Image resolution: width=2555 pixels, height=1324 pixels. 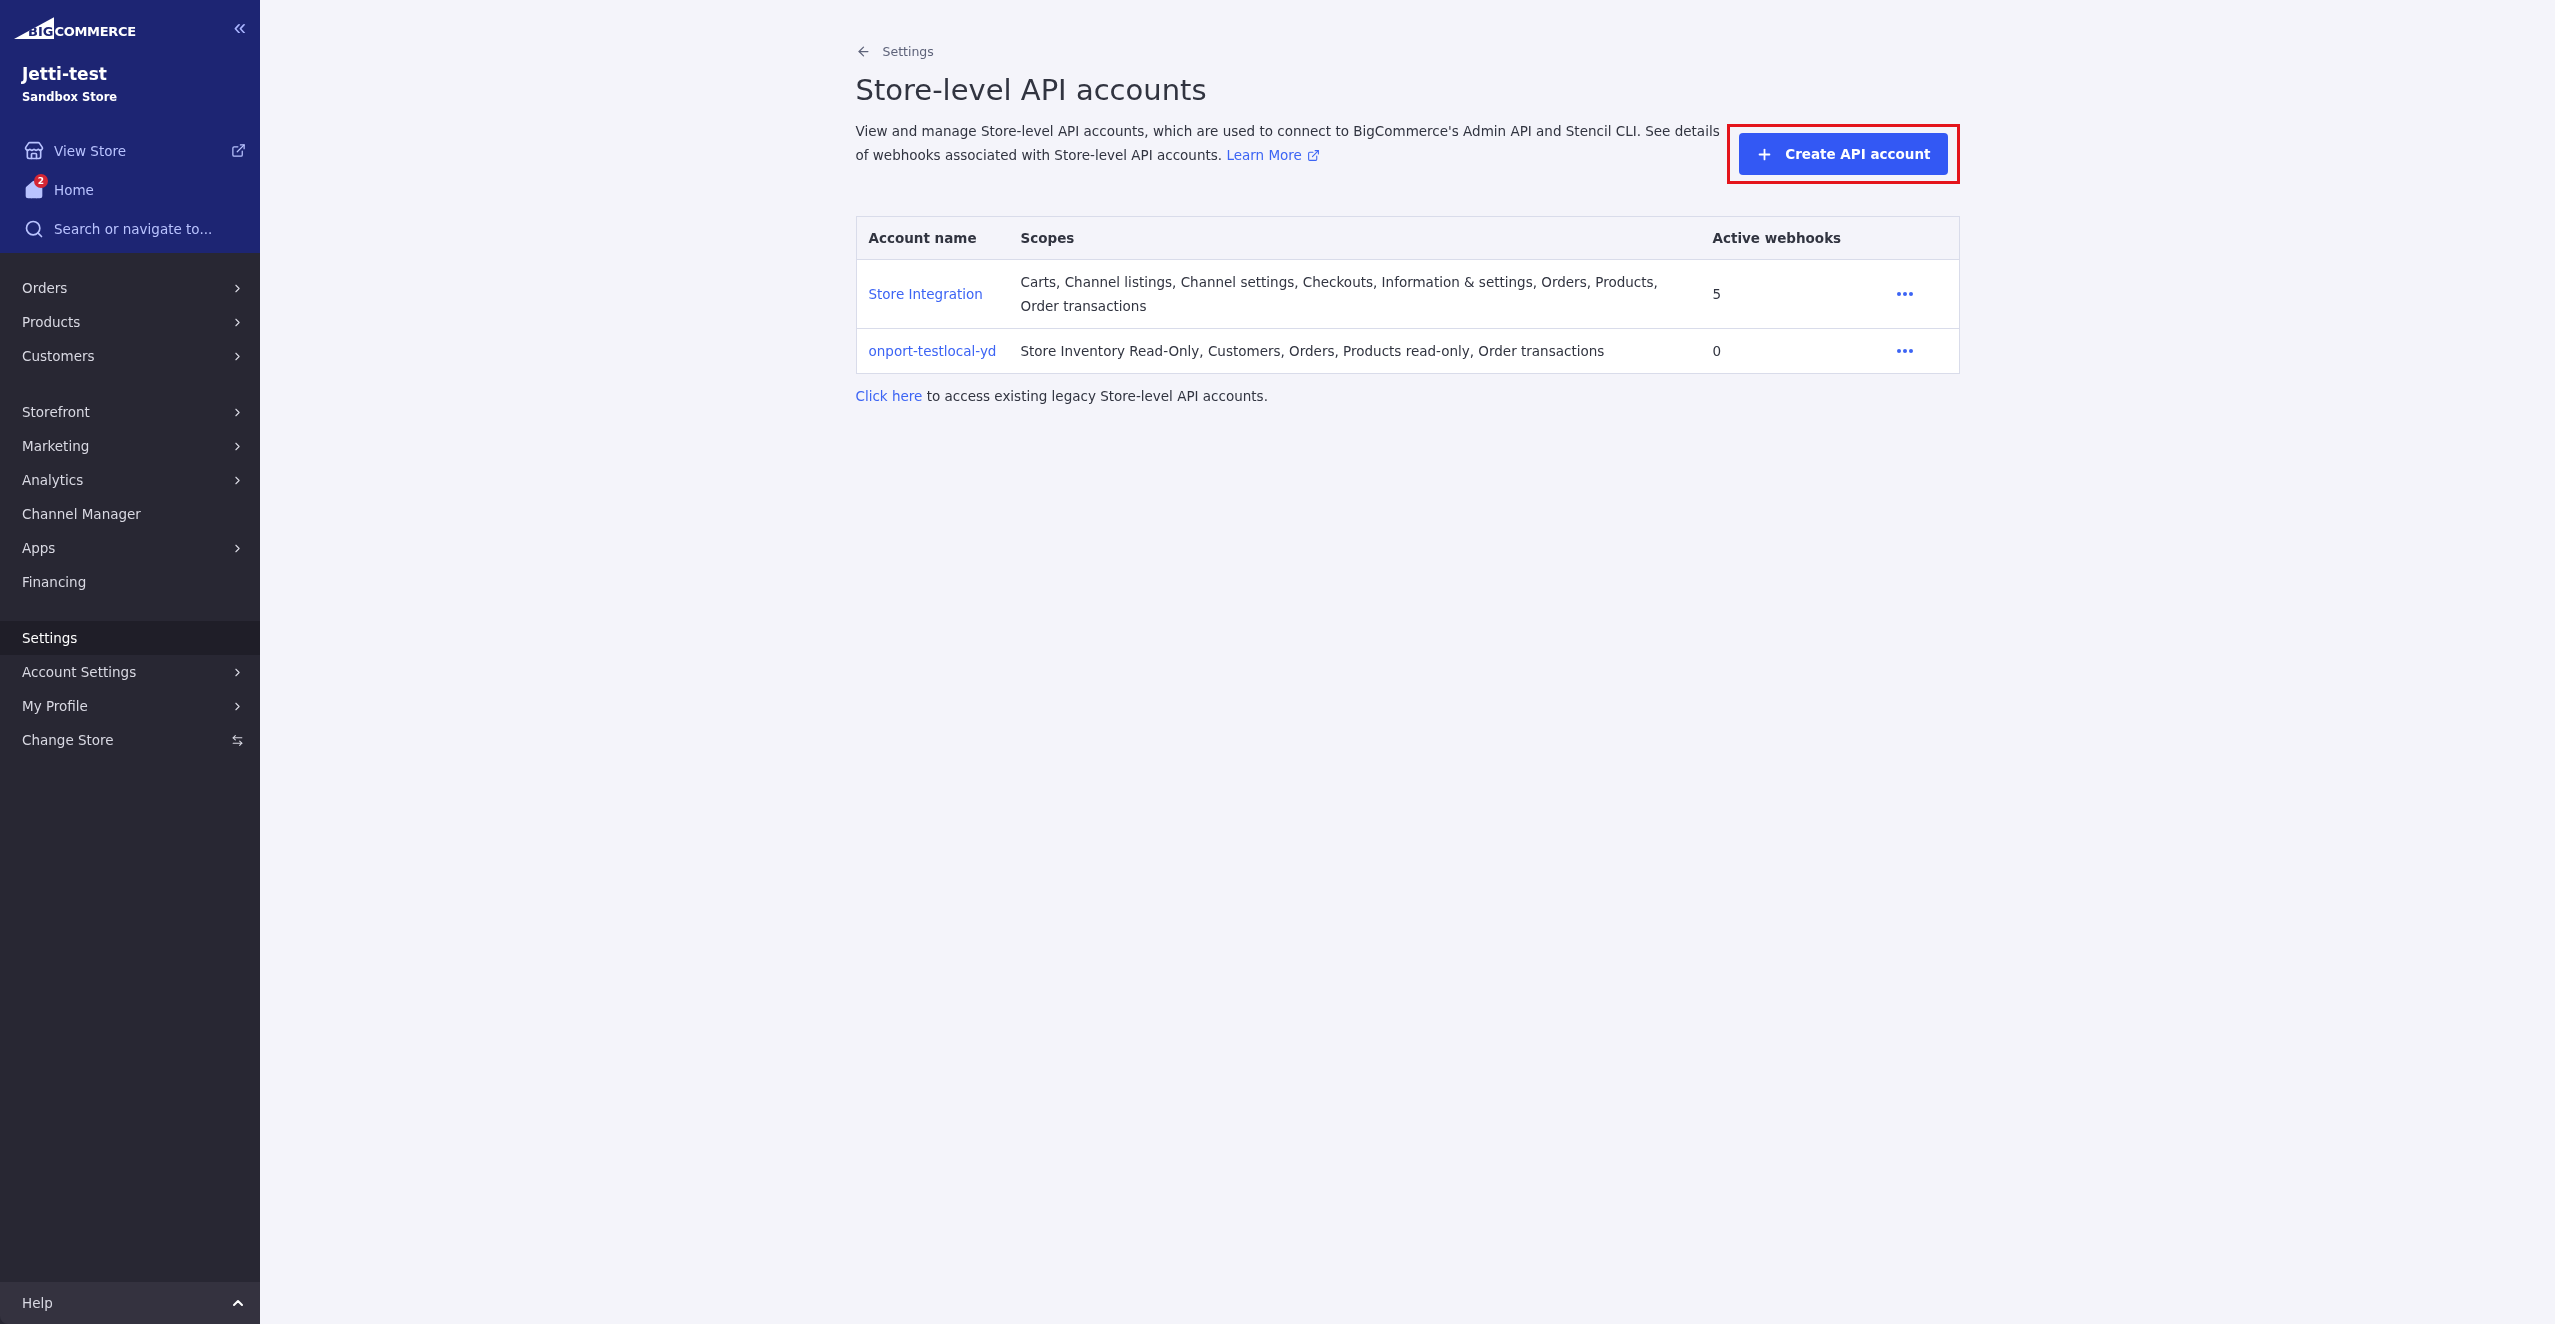 What do you see at coordinates (70, 97) in the screenshot?
I see `store-type: Sandbox Store` at bounding box center [70, 97].